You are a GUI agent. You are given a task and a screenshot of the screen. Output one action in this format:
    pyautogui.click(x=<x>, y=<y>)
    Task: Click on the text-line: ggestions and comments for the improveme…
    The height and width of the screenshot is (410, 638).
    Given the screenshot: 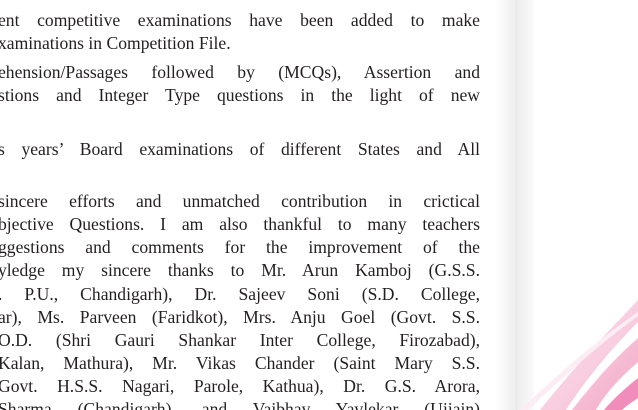 What is the action you would take?
    pyautogui.click(x=240, y=247)
    